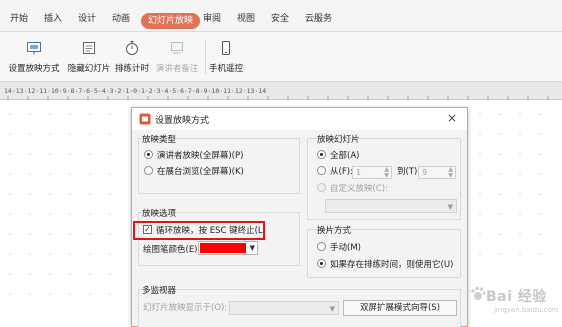  I want to click on use-timings-radio: 如果存在排练时间，则使用它(U), so click(385, 265).